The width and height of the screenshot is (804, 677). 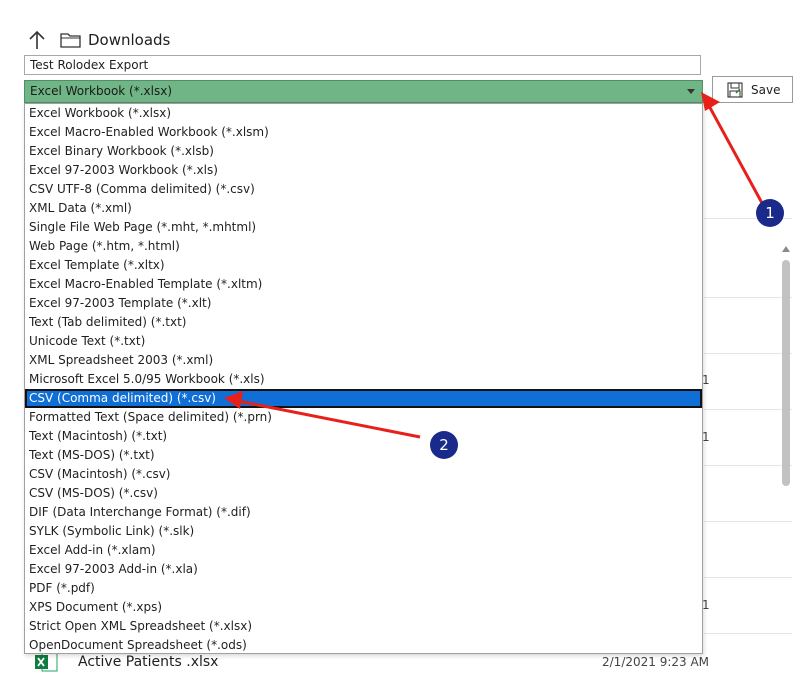 I want to click on file-type-option: Excel Workbook (*.xlsx), so click(x=363, y=113).